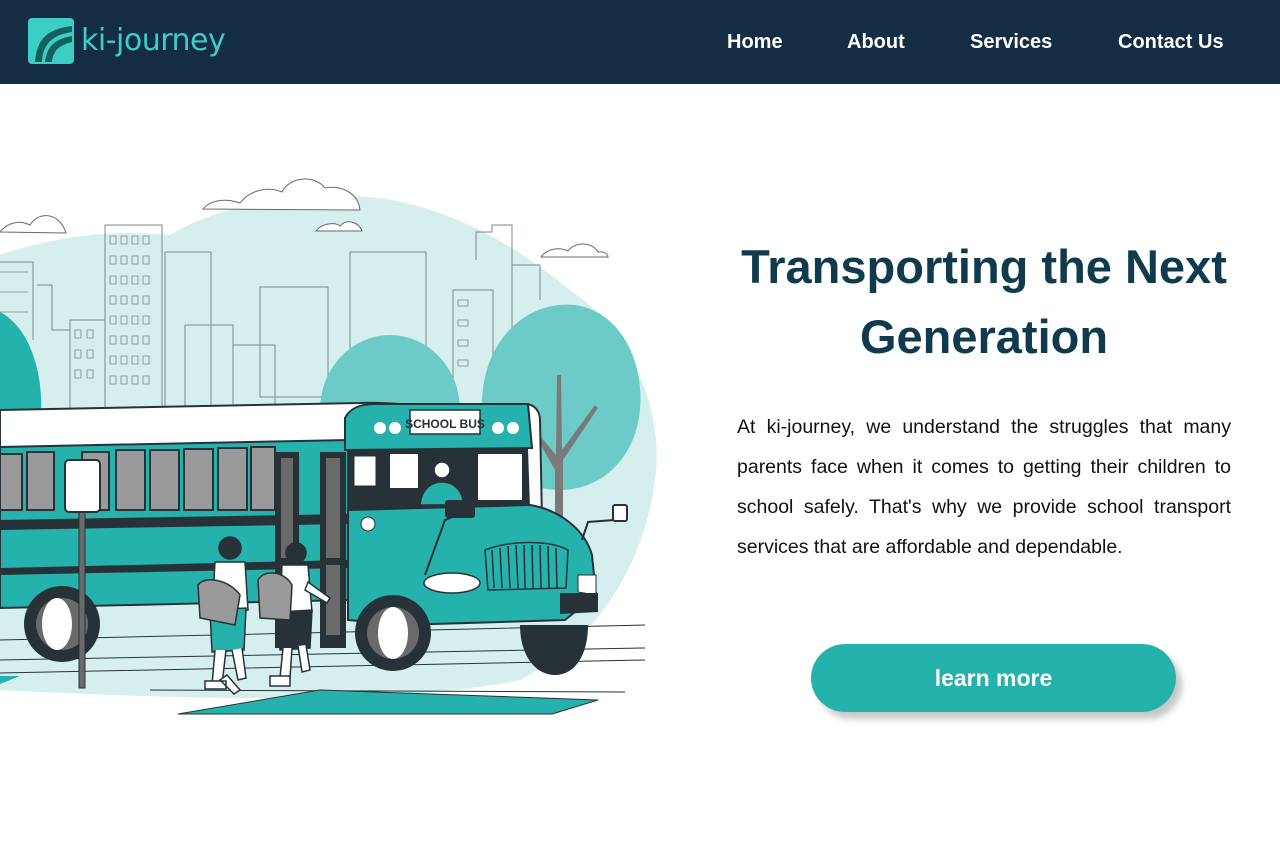 Image resolution: width=1280 pixels, height=841 pixels. What do you see at coordinates (1011, 42) in the screenshot?
I see `nav-link-services: Services` at bounding box center [1011, 42].